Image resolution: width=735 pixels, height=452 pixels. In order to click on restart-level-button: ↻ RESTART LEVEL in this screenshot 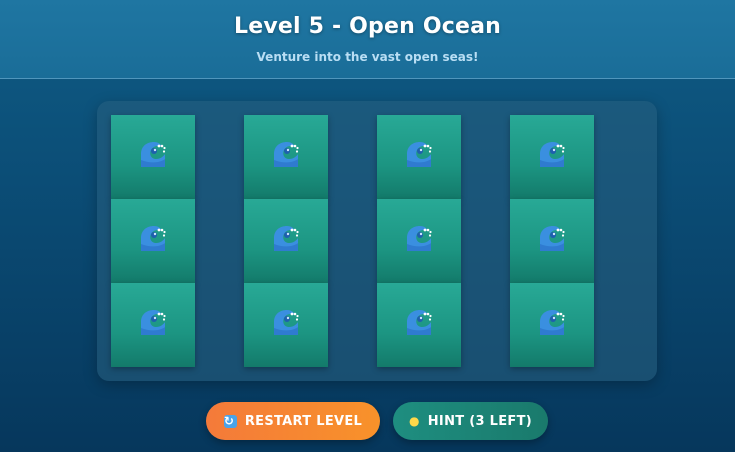, I will do `click(293, 421)`.